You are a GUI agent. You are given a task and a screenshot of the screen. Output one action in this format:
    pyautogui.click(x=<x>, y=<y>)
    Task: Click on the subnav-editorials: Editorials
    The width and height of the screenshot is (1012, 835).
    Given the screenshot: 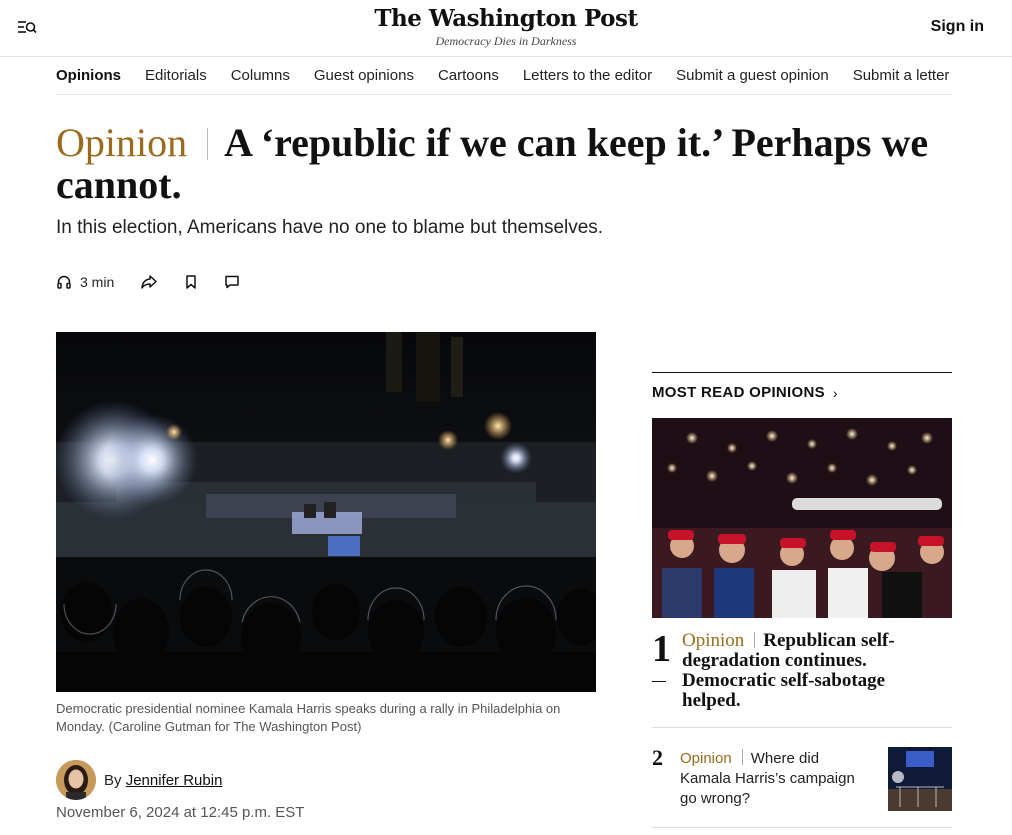 What is the action you would take?
    pyautogui.click(x=176, y=75)
    